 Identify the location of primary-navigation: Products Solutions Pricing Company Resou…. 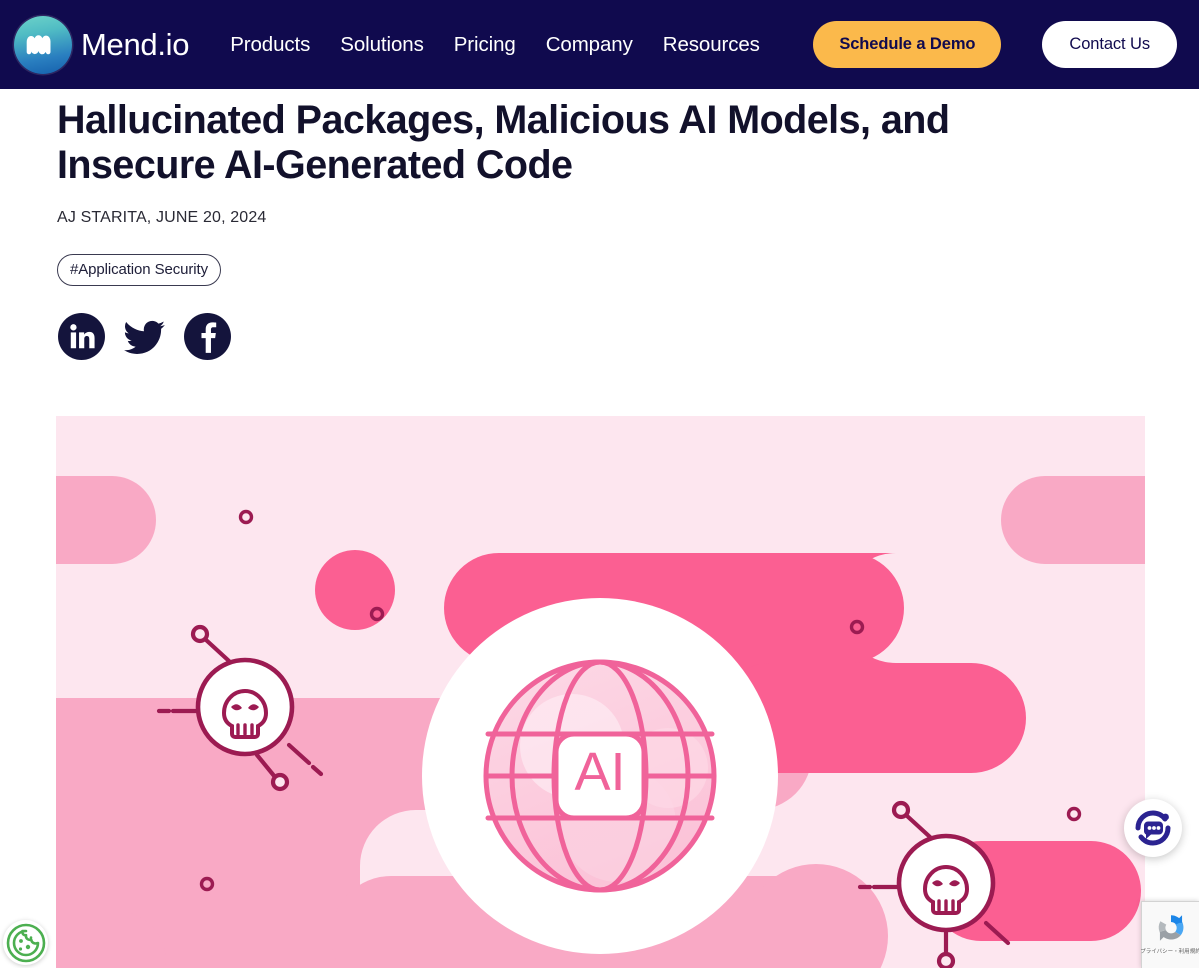
(495, 45).